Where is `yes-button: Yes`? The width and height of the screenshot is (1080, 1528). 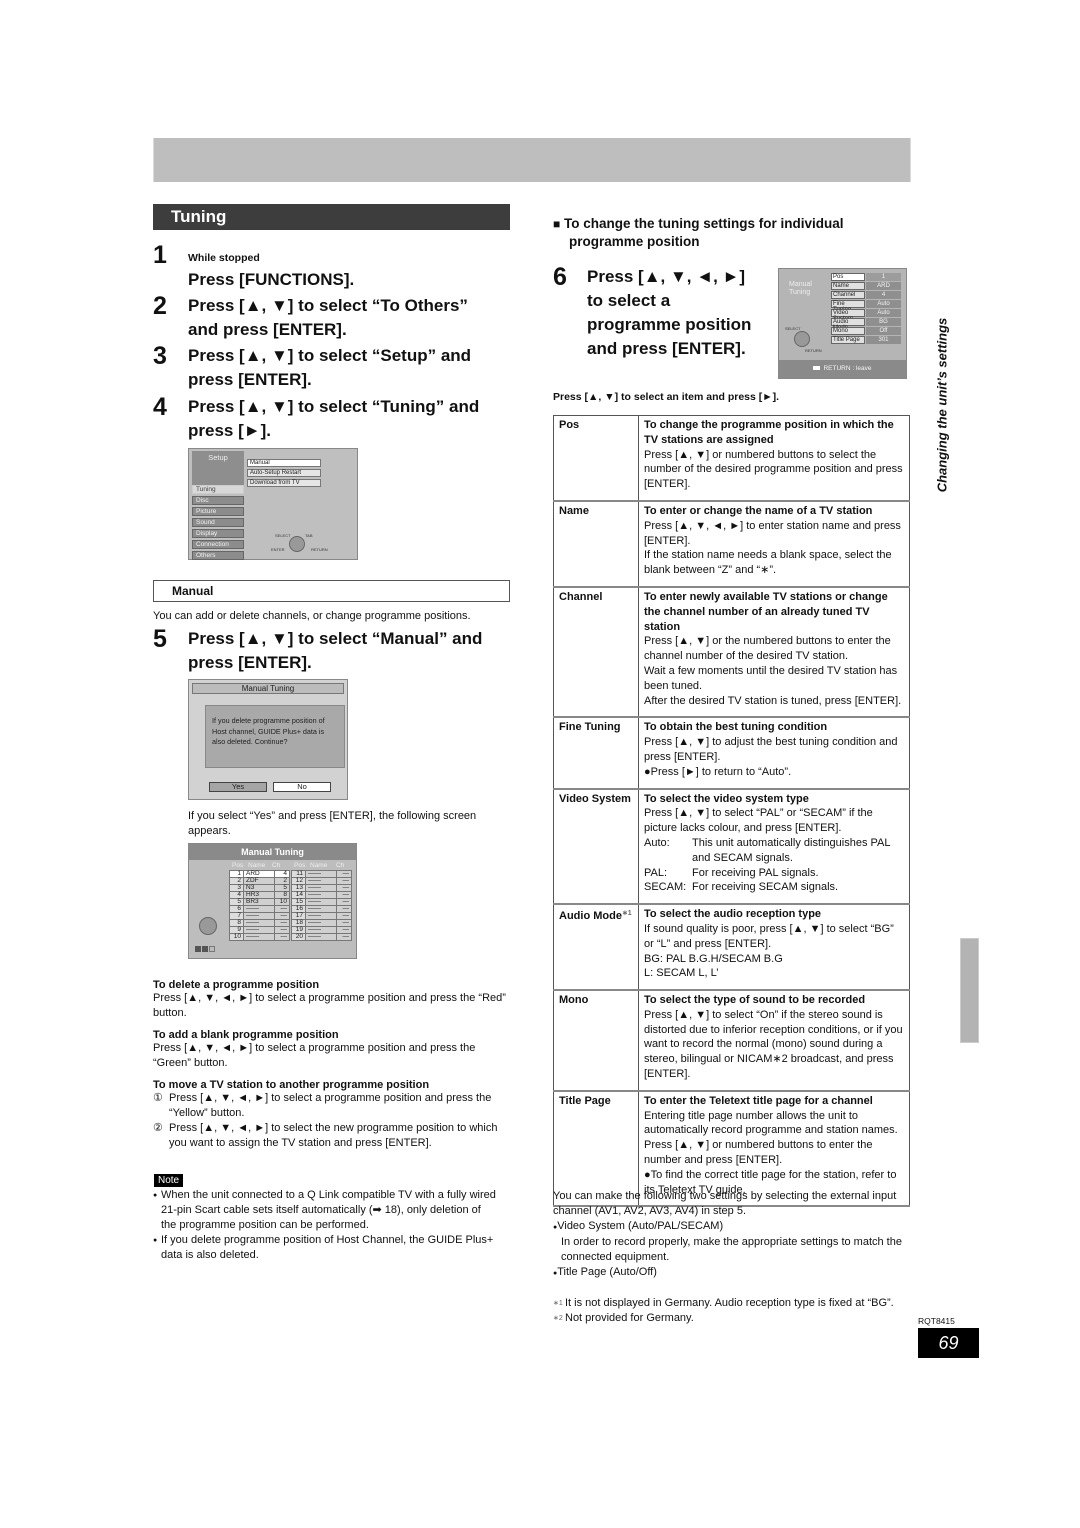 yes-button: Yes is located at coordinates (238, 787).